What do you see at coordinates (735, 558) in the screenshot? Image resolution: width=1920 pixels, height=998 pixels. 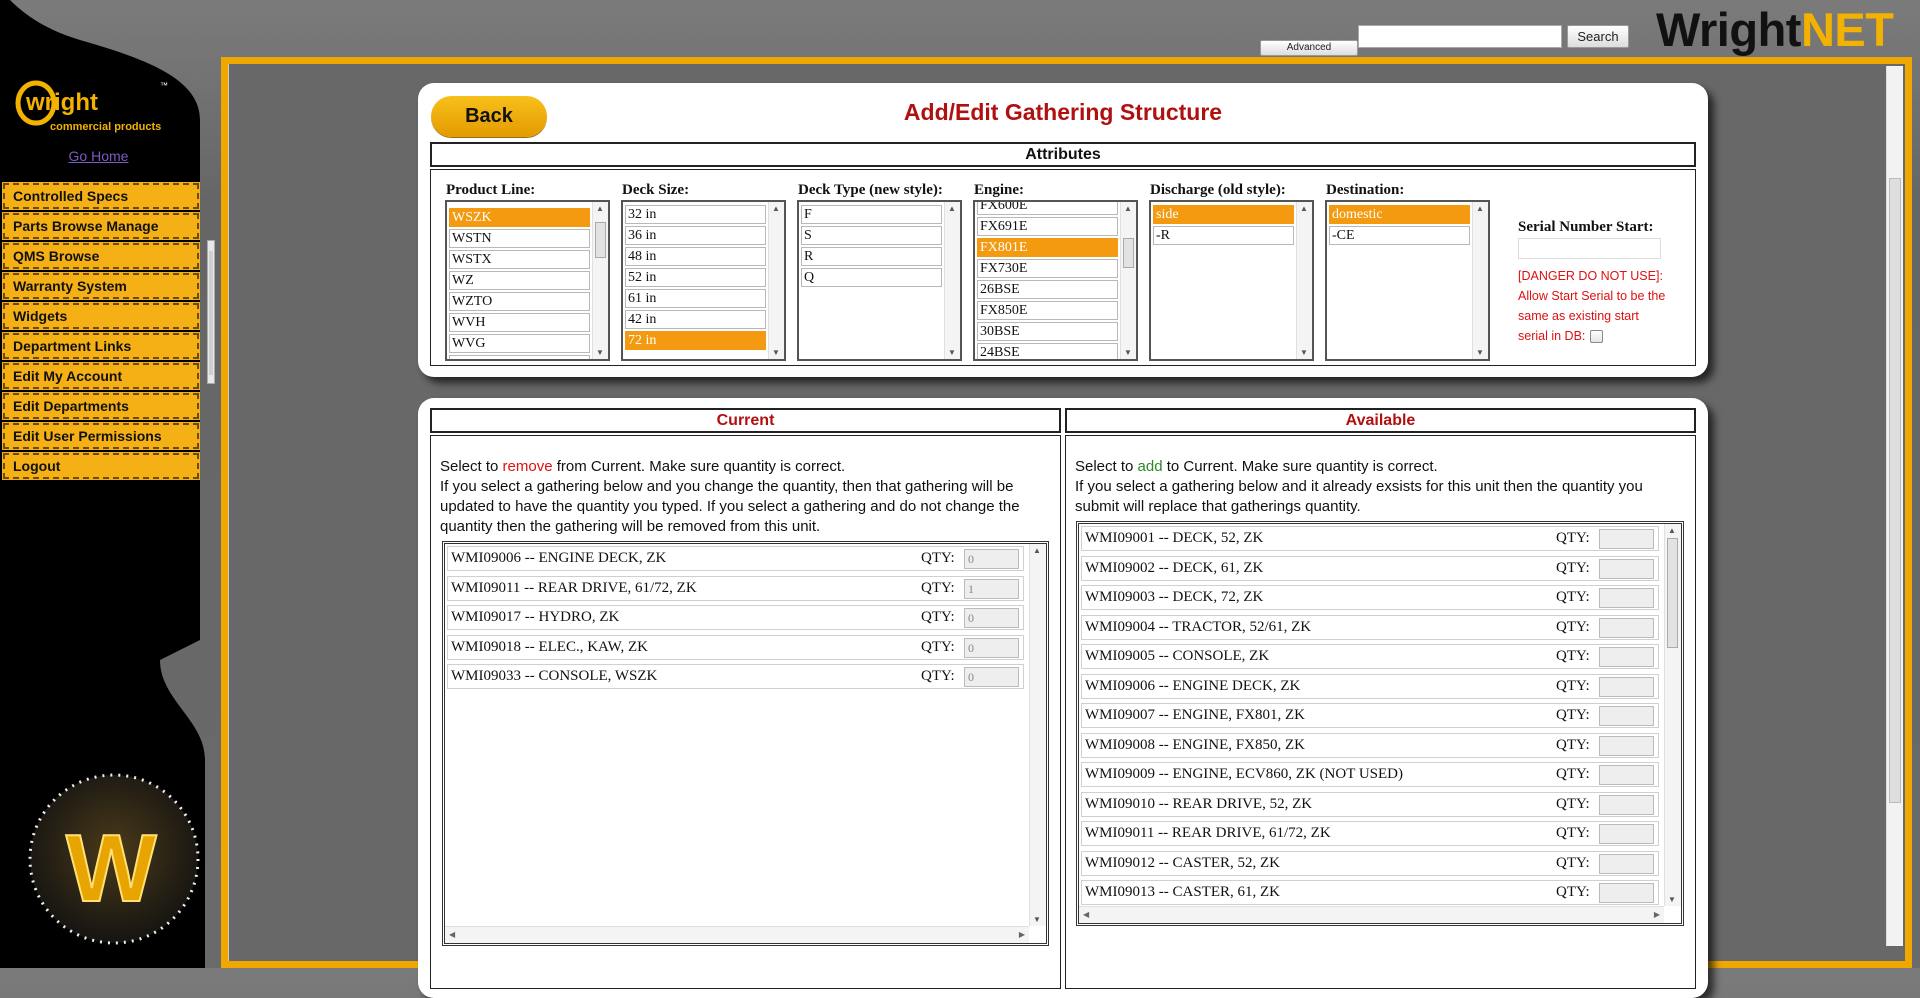 I see `current-gathering-row: WMI09006 -- ENGINE DECK, ZK QTY: 0` at bounding box center [735, 558].